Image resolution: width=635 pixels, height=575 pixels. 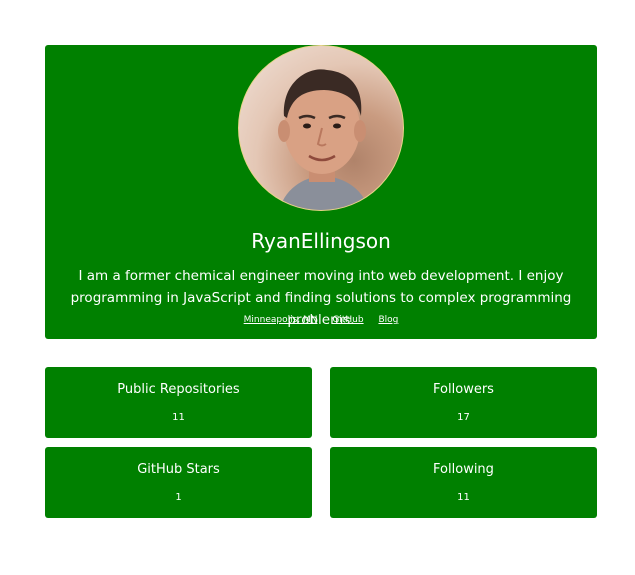 I want to click on stat-card-public-repositories: Public Repositories 11, so click(x=178, y=402).